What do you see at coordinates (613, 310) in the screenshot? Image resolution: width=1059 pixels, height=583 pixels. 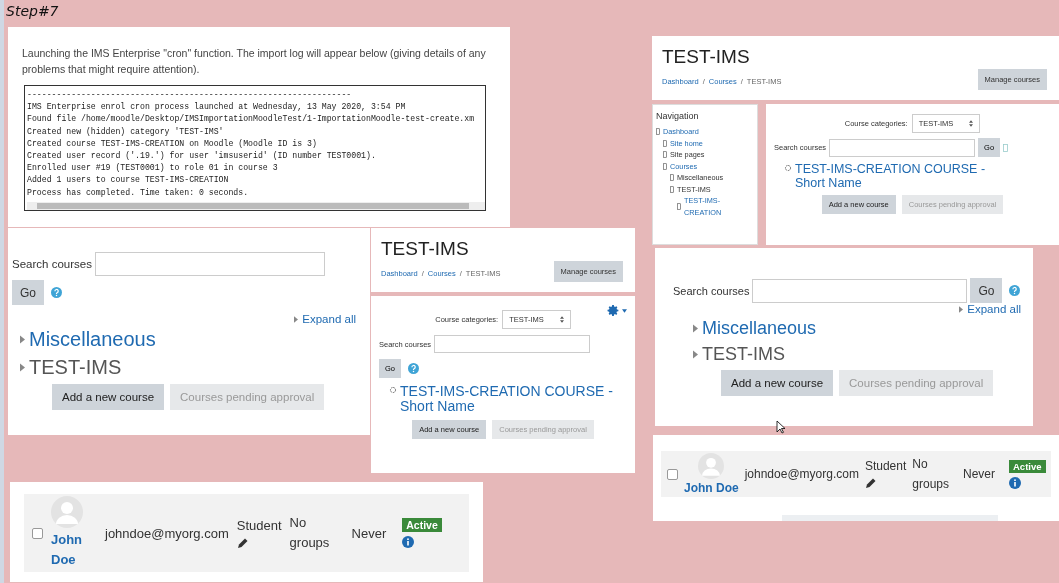 I see `gear-icon` at bounding box center [613, 310].